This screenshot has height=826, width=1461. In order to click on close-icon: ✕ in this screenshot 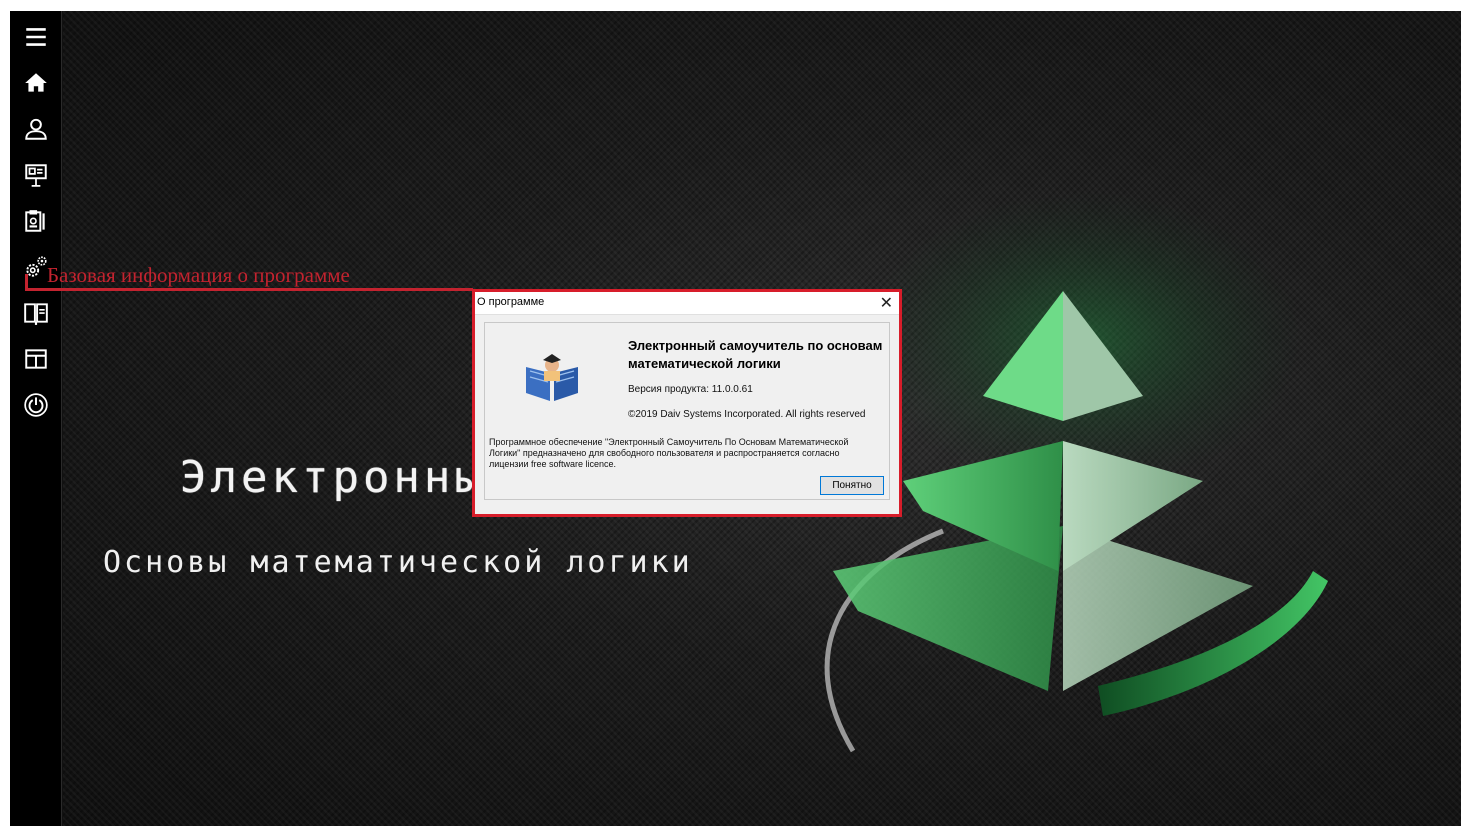, I will do `click(886, 303)`.